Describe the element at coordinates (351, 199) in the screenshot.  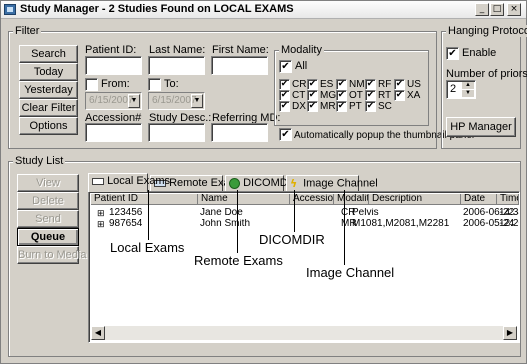
I see `column-header-modality: Modality` at that location.